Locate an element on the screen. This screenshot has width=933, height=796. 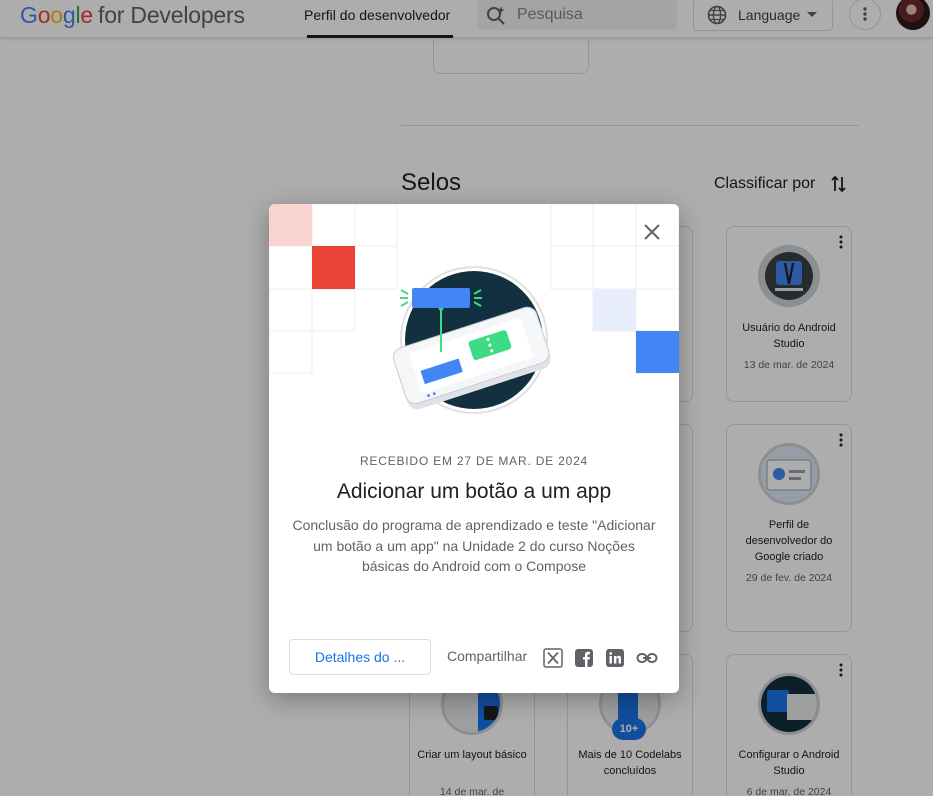
badge-illustration is located at coordinates (474, 309).